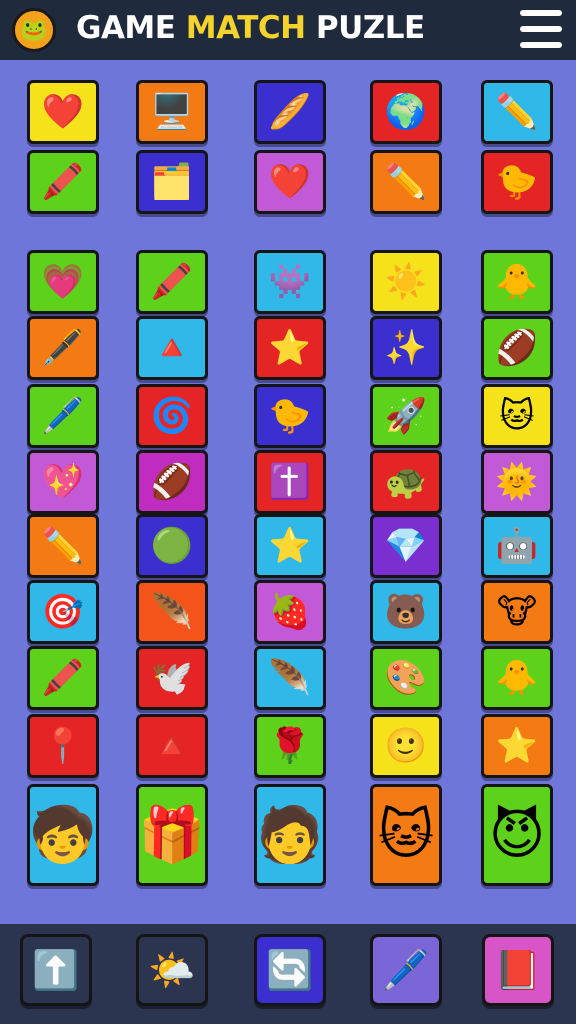 Image resolution: width=576 pixels, height=1024 pixels. I want to click on game-tile: 🍓, so click(290, 612).